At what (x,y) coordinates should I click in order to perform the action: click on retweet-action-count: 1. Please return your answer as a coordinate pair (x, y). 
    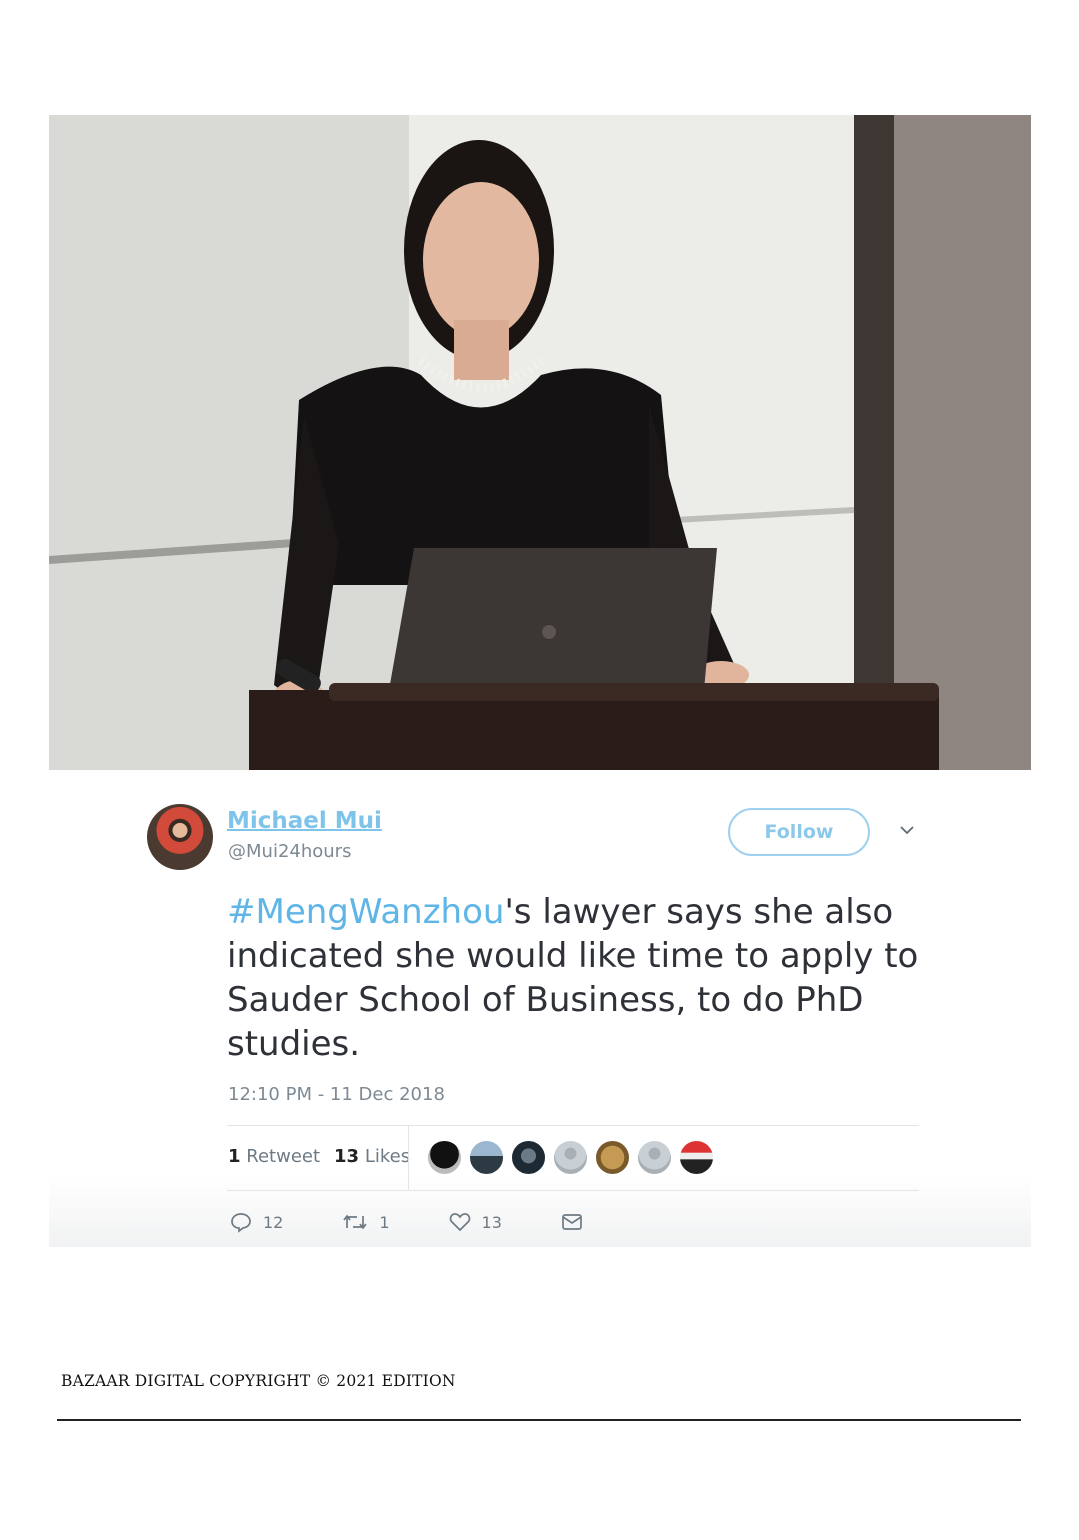
    Looking at the image, I should click on (384, 1222).